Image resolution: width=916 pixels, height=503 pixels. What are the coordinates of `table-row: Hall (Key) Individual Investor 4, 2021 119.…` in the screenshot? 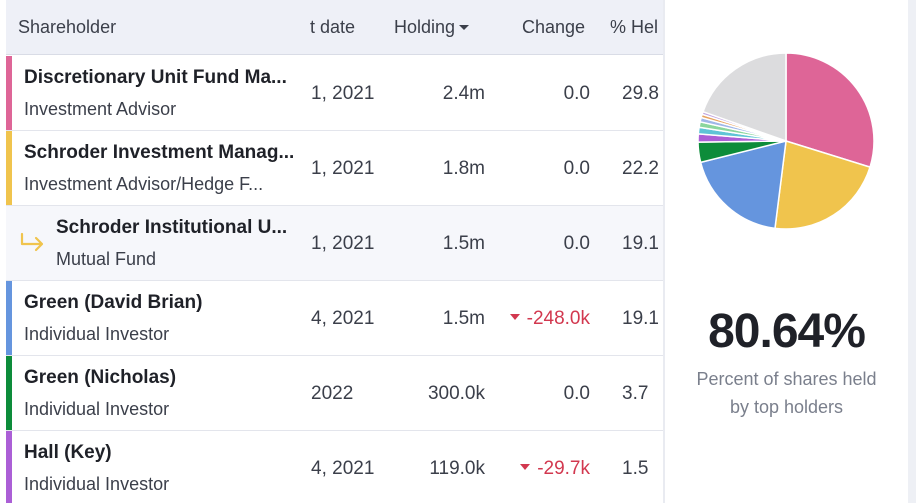 It's located at (334, 467).